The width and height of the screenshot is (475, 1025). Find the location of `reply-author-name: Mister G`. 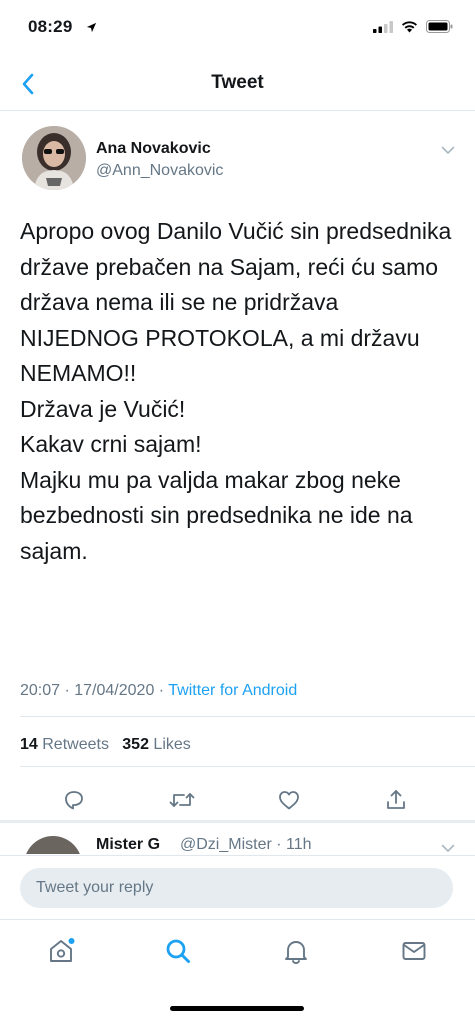

reply-author-name: Mister G is located at coordinates (128, 844).